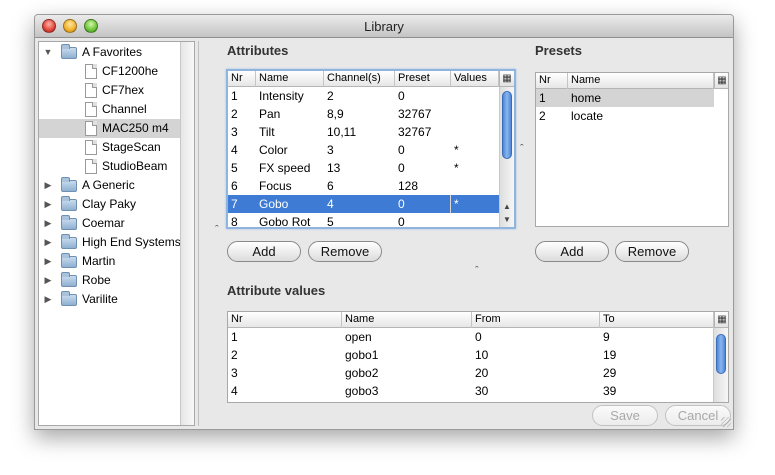 This screenshot has width=775, height=475. I want to click on table-cell: 8,9, so click(359, 114).